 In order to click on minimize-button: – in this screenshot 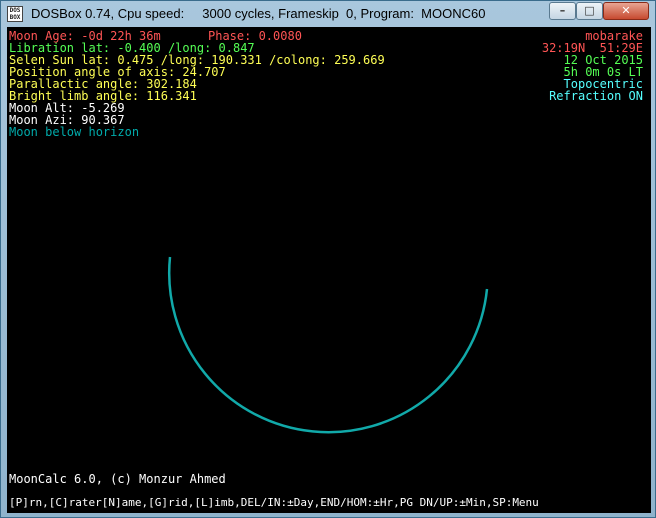, I will do `click(562, 11)`.